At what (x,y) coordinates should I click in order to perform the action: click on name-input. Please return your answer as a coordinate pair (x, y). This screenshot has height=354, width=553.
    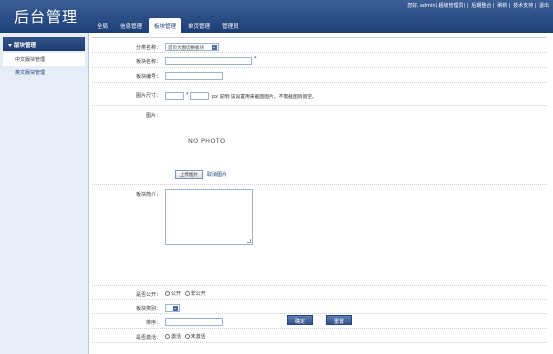
    Looking at the image, I should click on (208, 61).